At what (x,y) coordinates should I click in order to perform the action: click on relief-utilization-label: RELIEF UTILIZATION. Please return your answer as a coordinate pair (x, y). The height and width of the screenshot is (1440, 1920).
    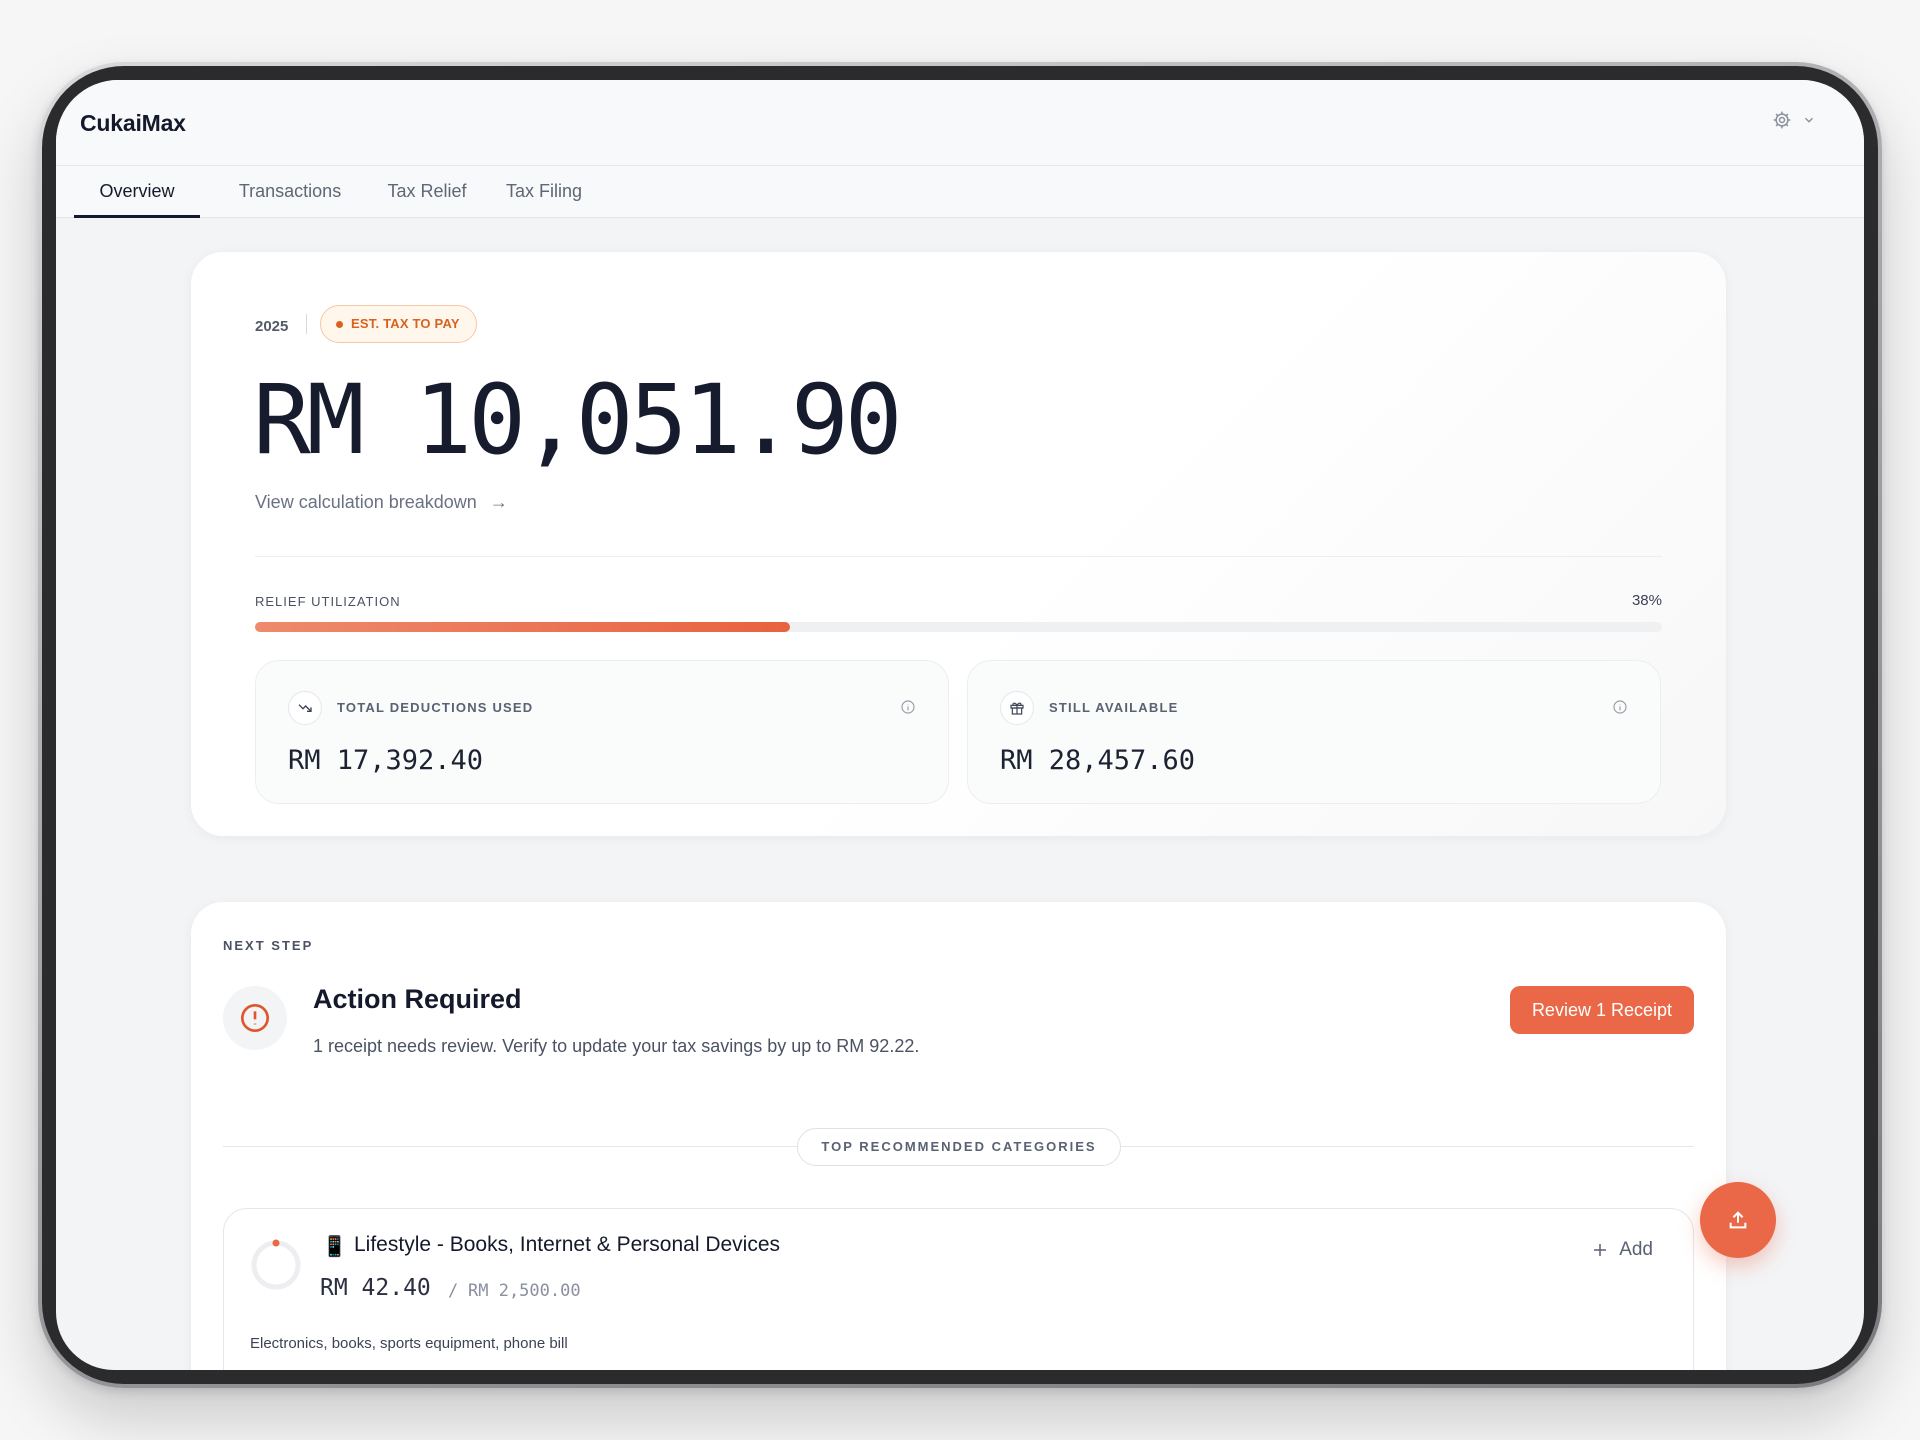
    Looking at the image, I should click on (328, 601).